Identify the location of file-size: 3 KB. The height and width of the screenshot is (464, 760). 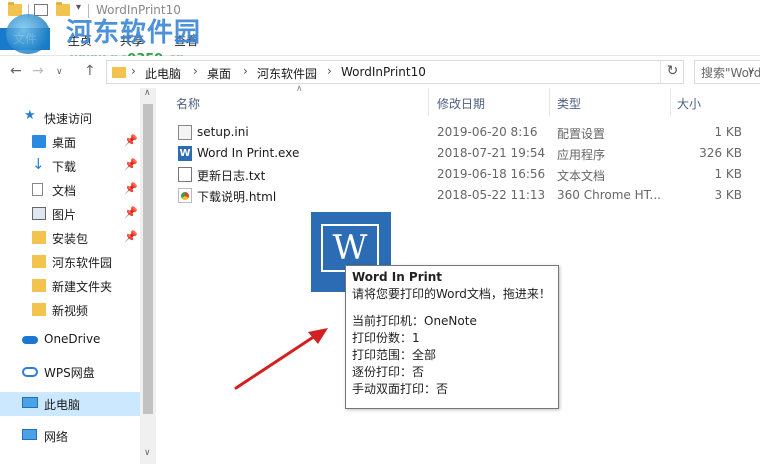
(728, 195).